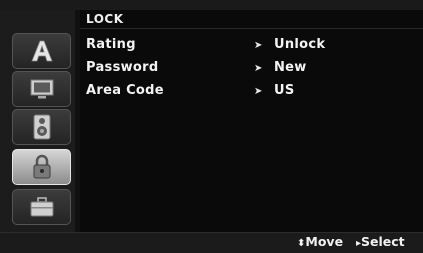  What do you see at coordinates (383, 241) in the screenshot?
I see `hint-select-label: Select` at bounding box center [383, 241].